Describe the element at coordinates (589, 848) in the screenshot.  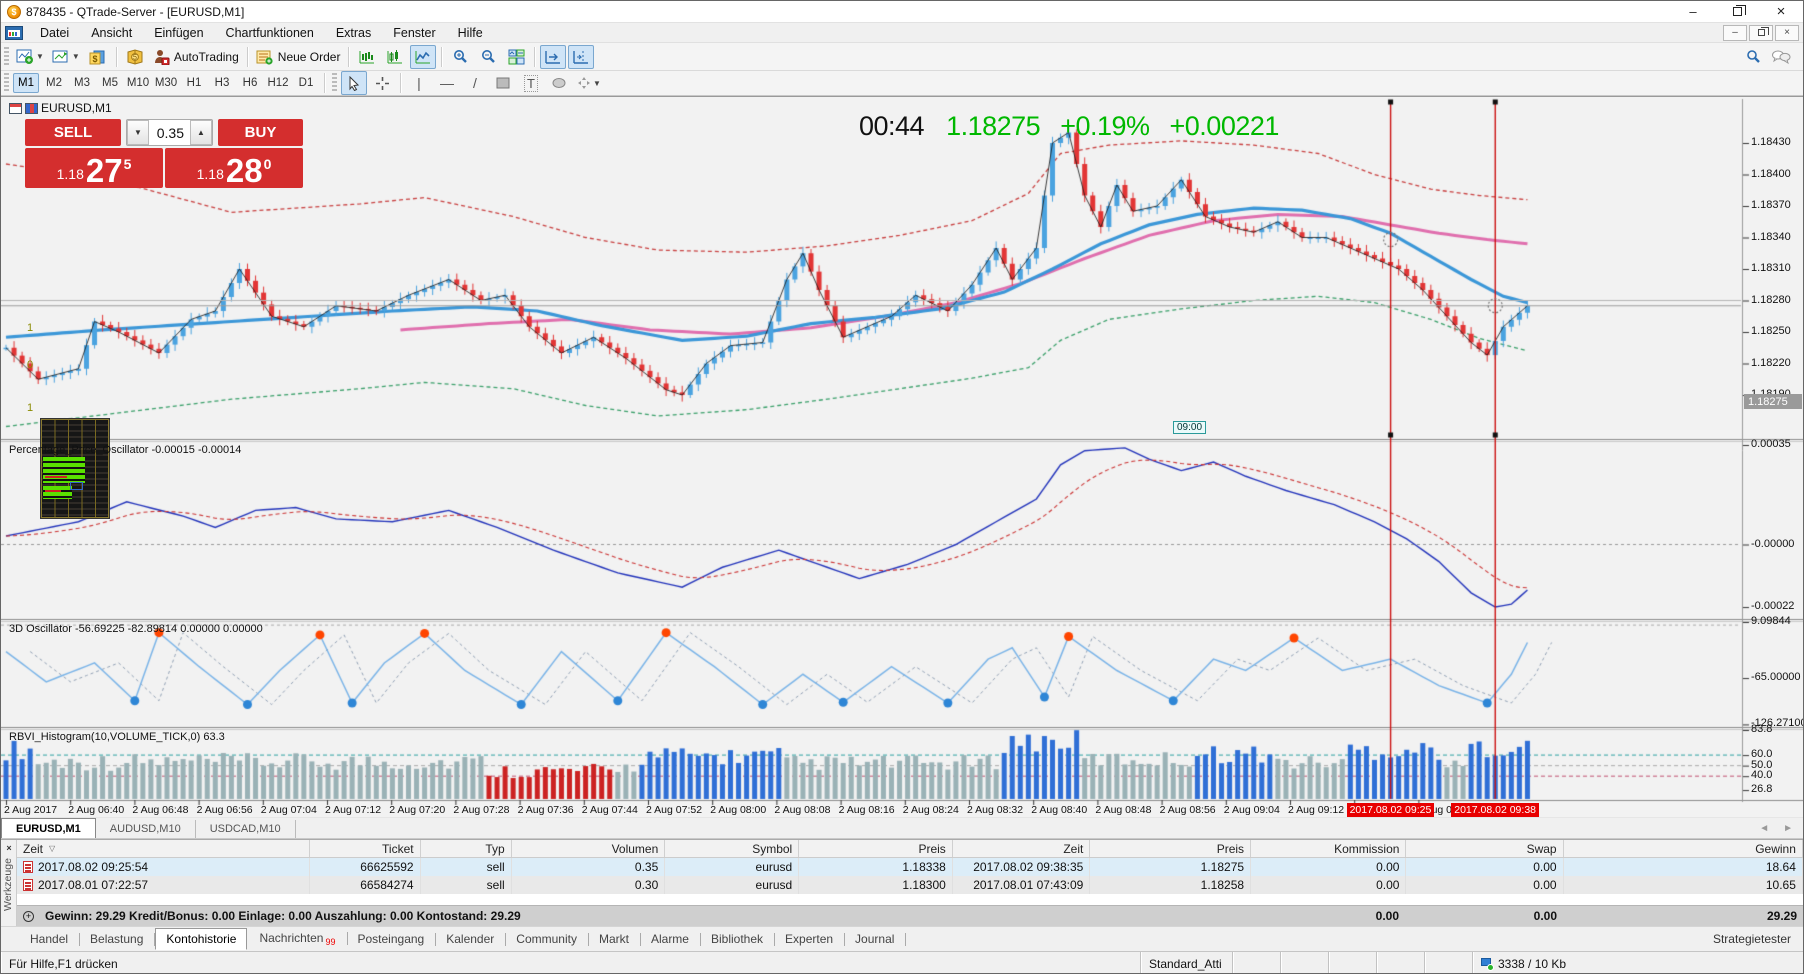
I see `column-header-volumen-3: Volumen` at that location.